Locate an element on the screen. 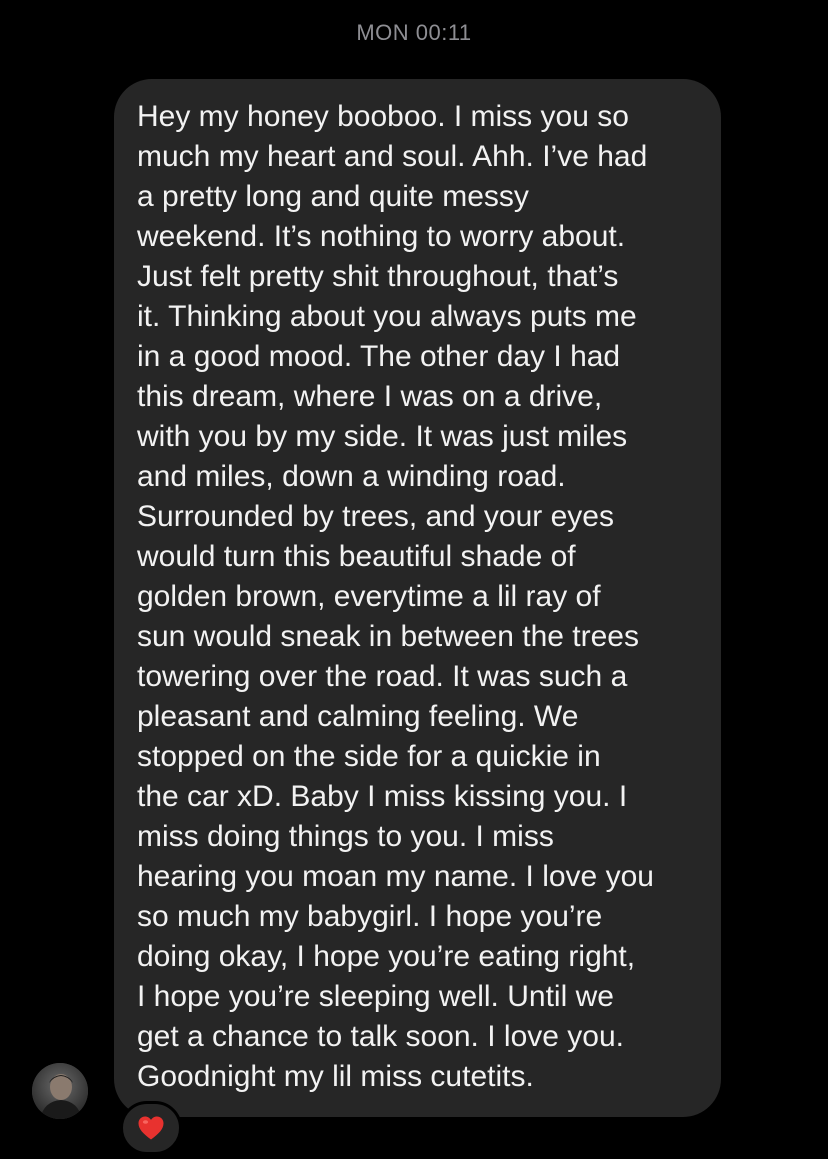  message-timestamp: MON 00:11 is located at coordinates (414, 32).